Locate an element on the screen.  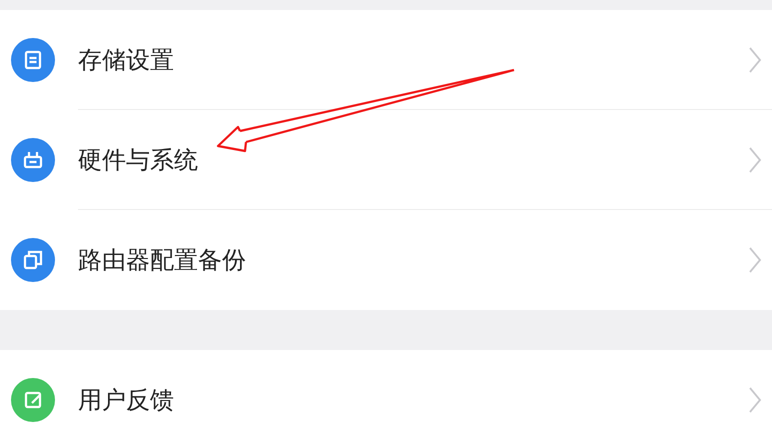
menu-item-label: 存储设置 is located at coordinates (413, 60).